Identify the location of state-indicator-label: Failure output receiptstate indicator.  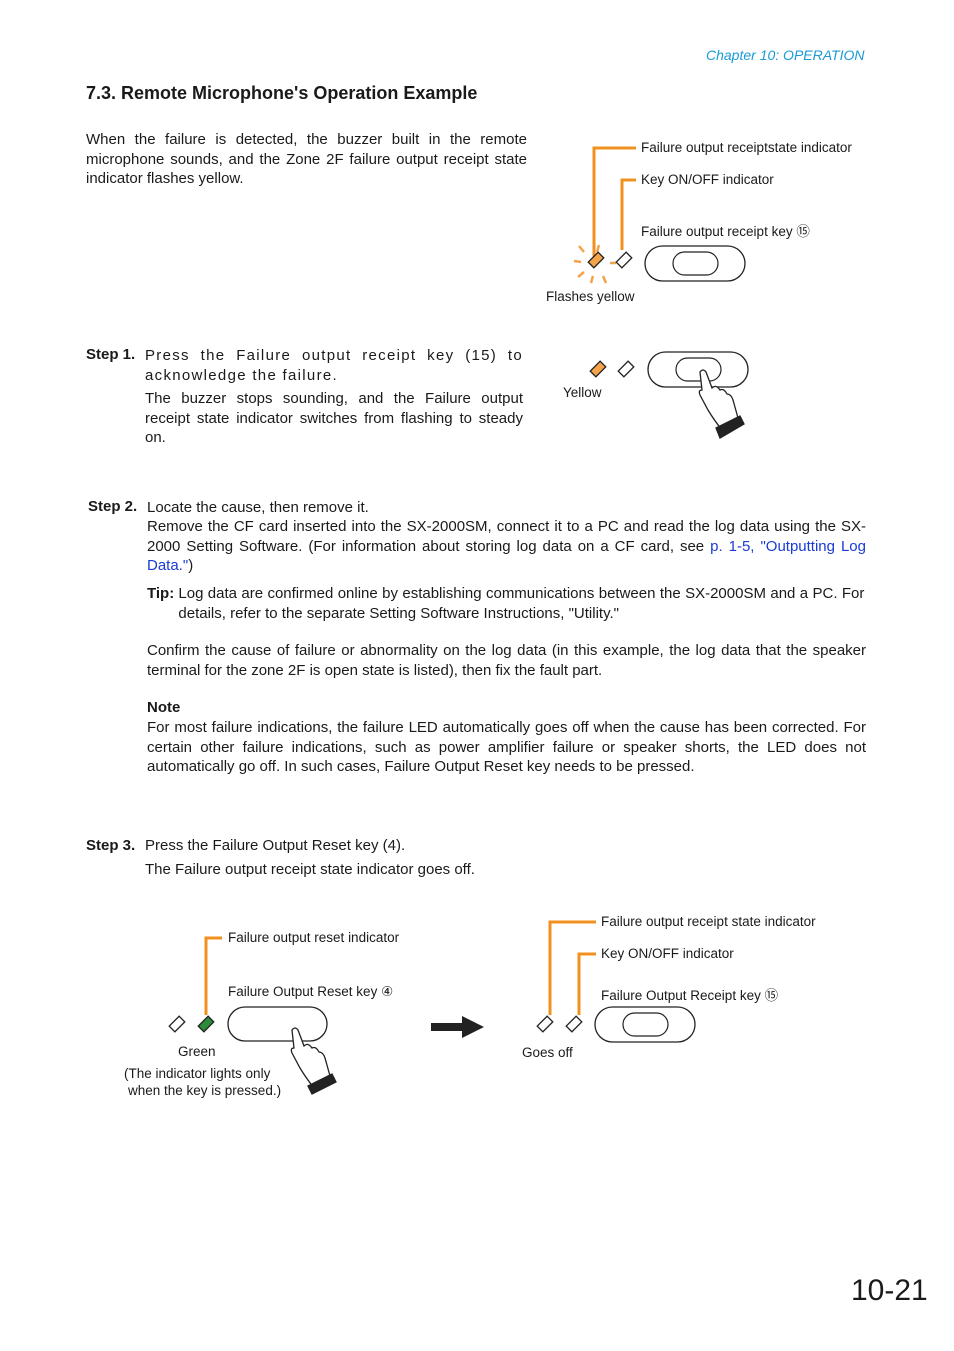
(746, 147).